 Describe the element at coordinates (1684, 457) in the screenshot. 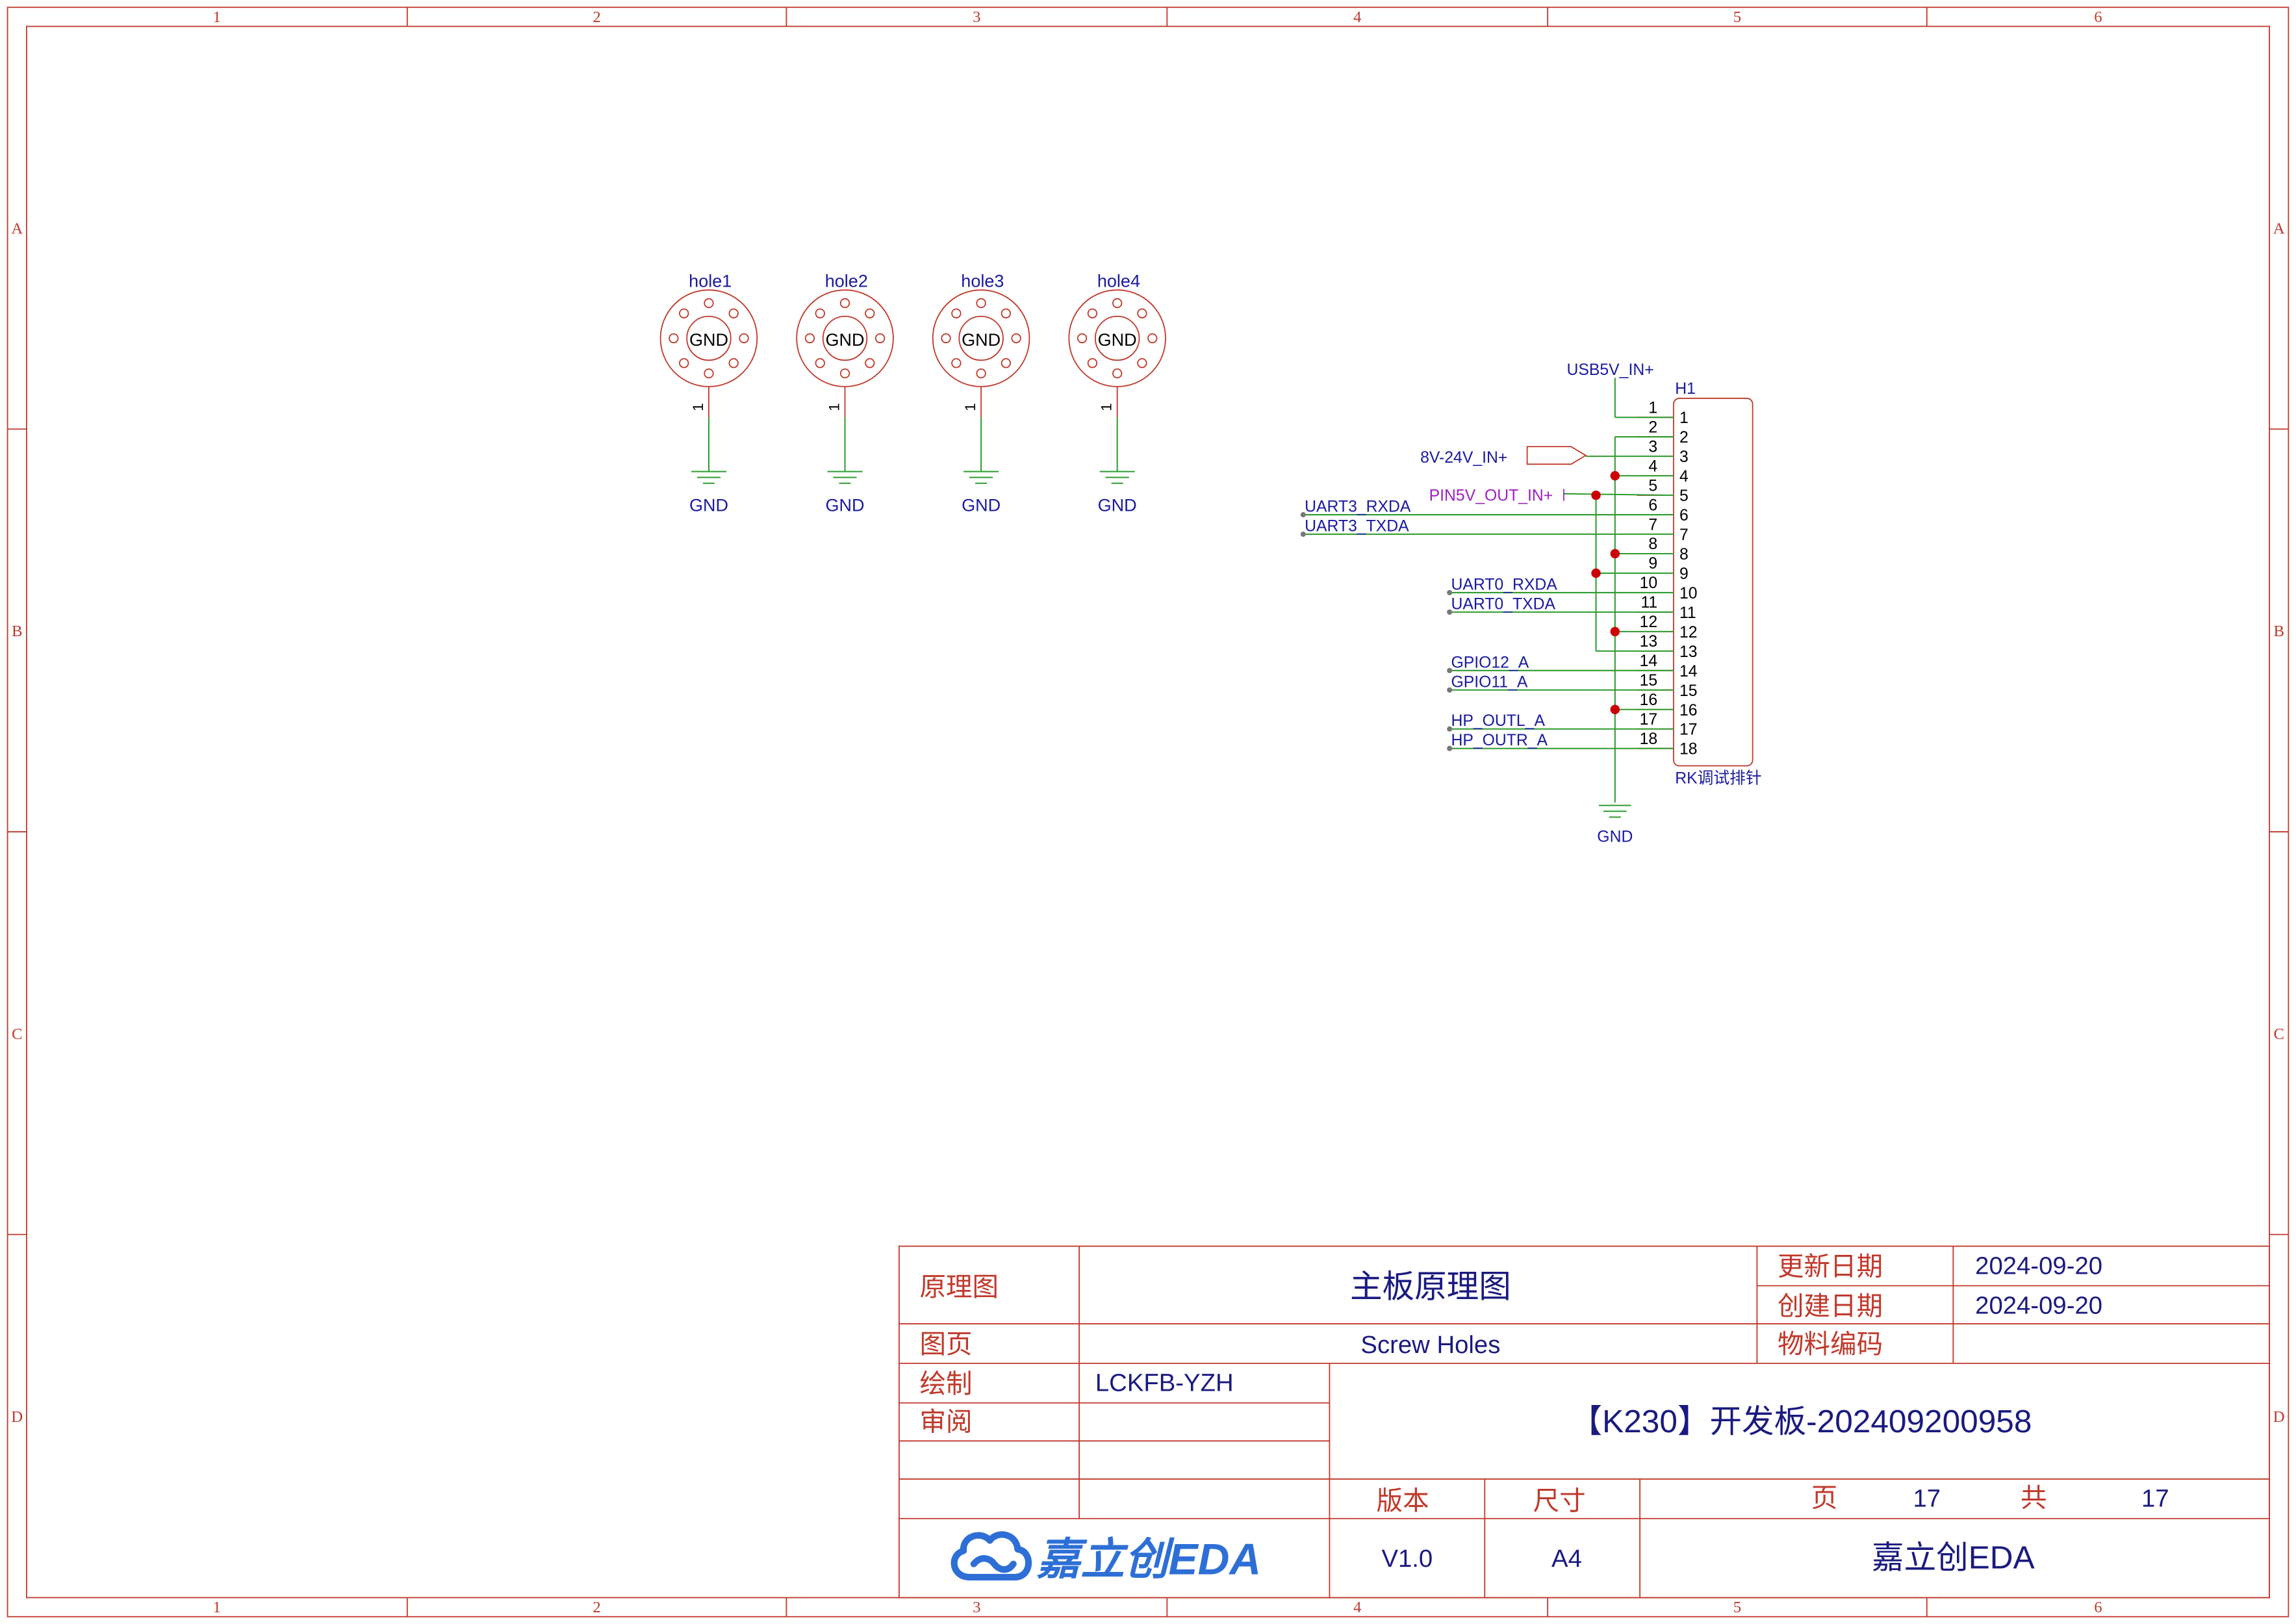

I see `header-pin-number-inner: 3` at that location.